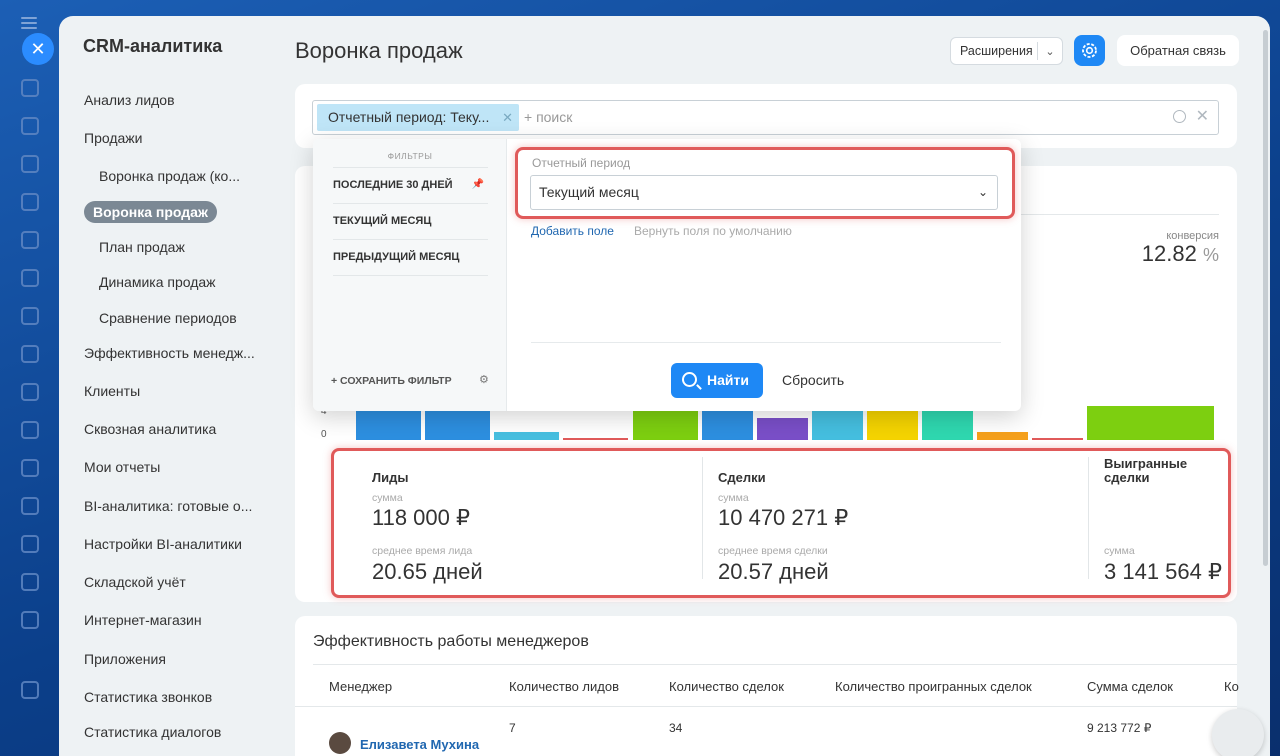 Image resolution: width=1280 pixels, height=756 pixels. Describe the element at coordinates (30, 316) in the screenshot. I see `bot-icon` at that location.